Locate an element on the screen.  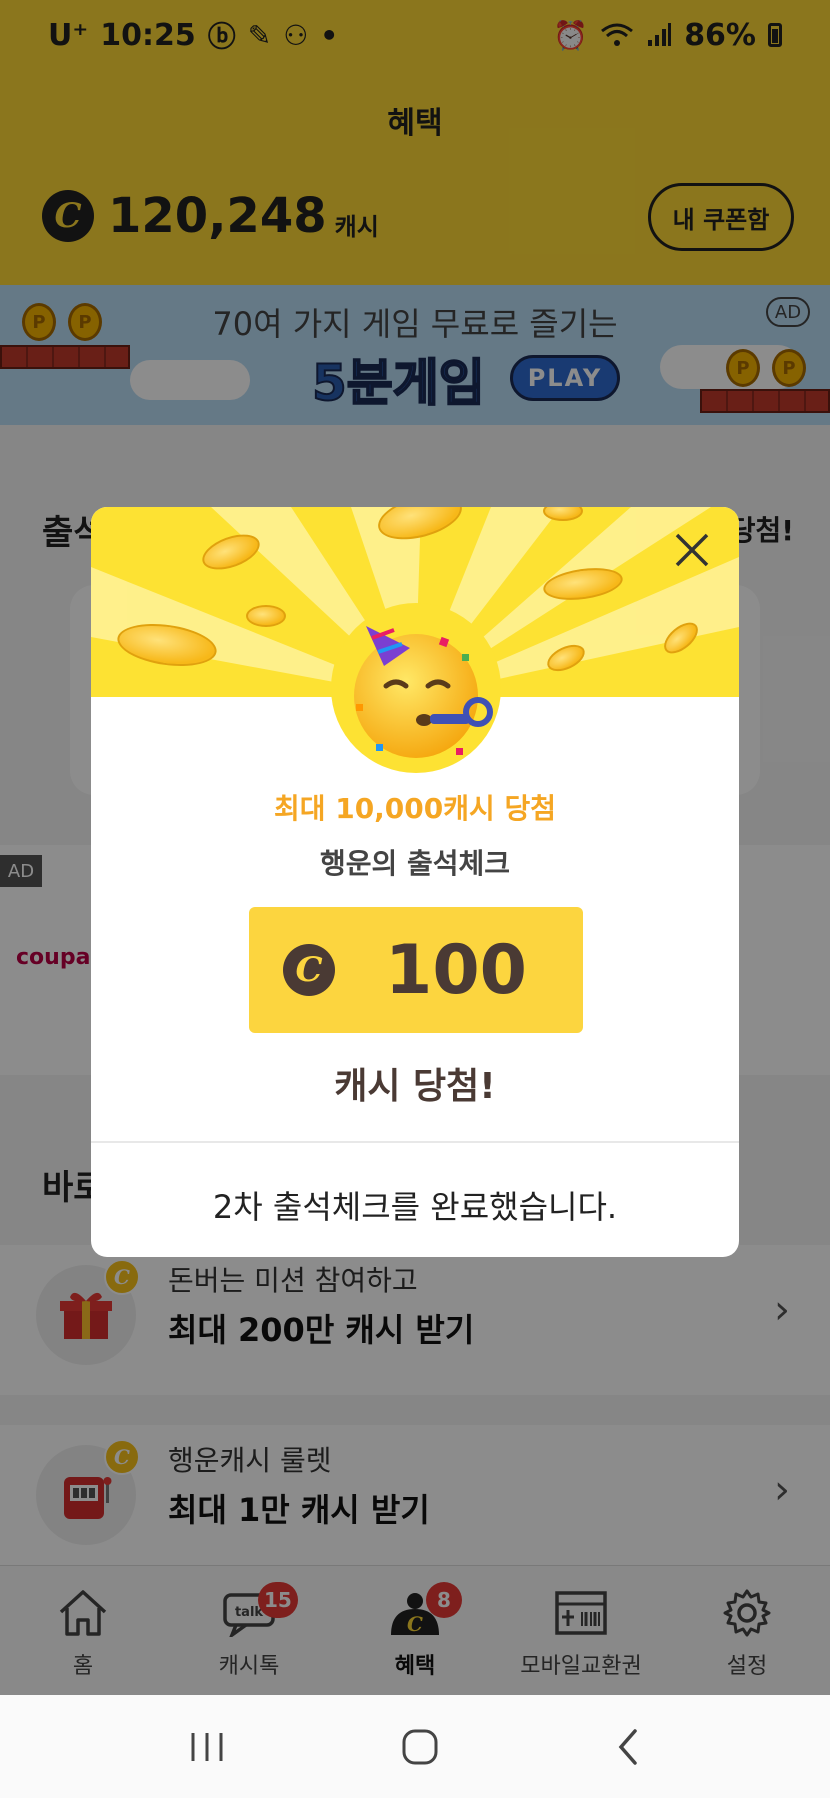
party-face-icon is located at coordinates (423, 692).